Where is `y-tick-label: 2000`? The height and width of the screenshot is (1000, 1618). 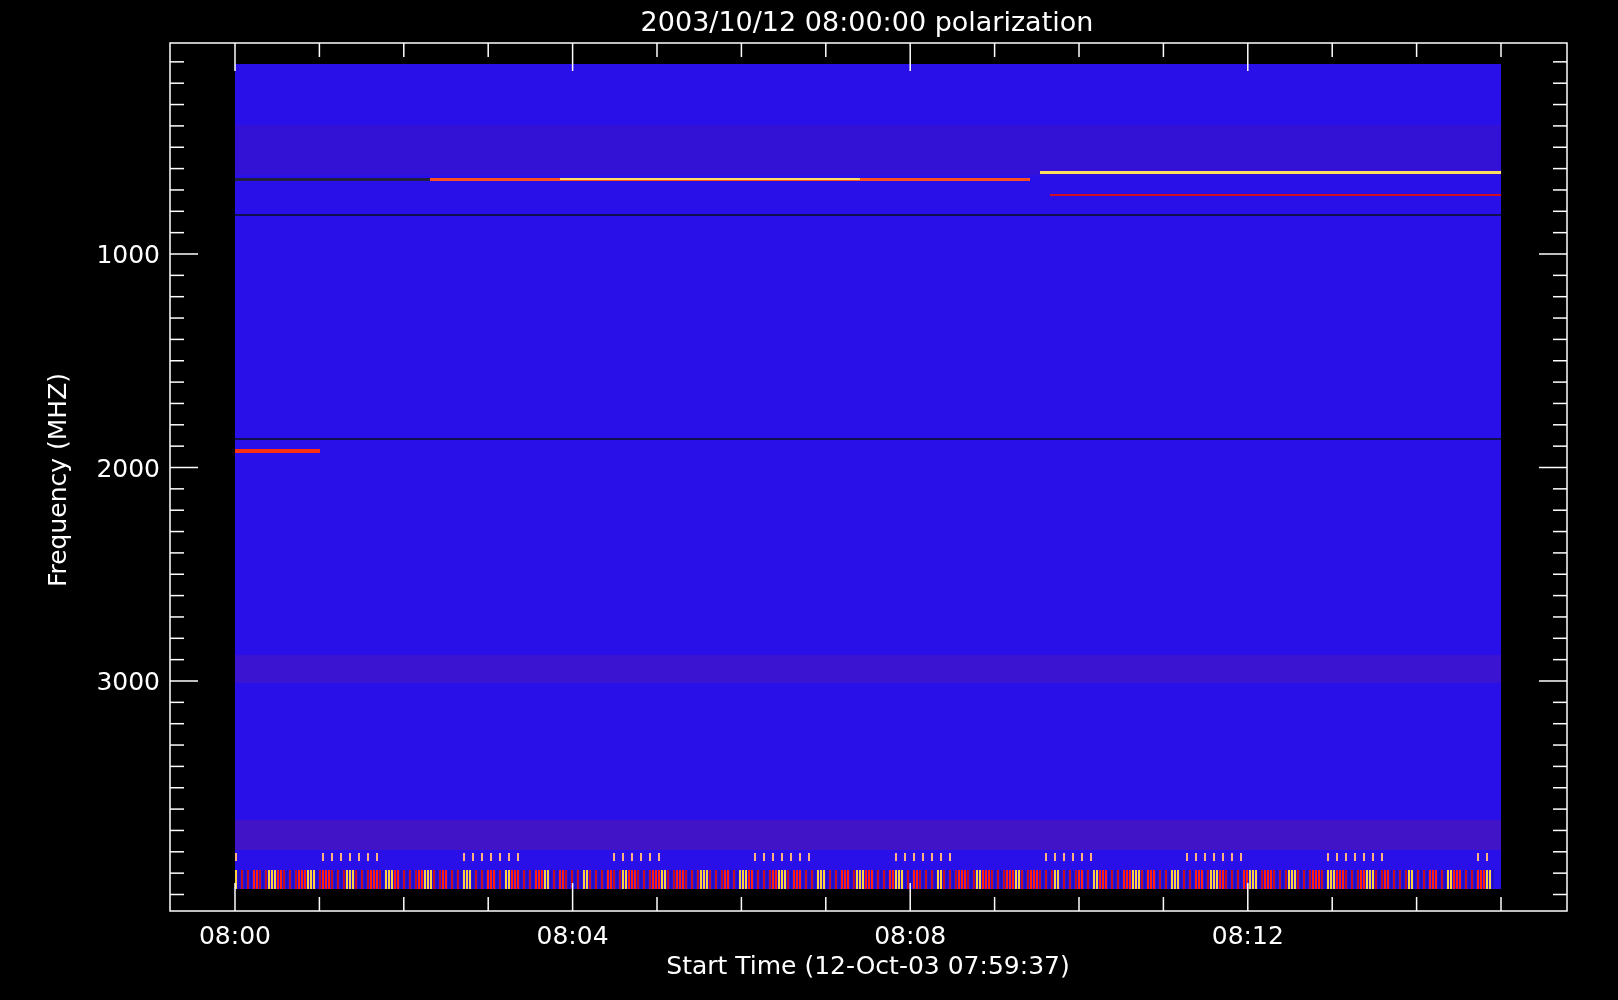 y-tick-label: 2000 is located at coordinates (128, 468).